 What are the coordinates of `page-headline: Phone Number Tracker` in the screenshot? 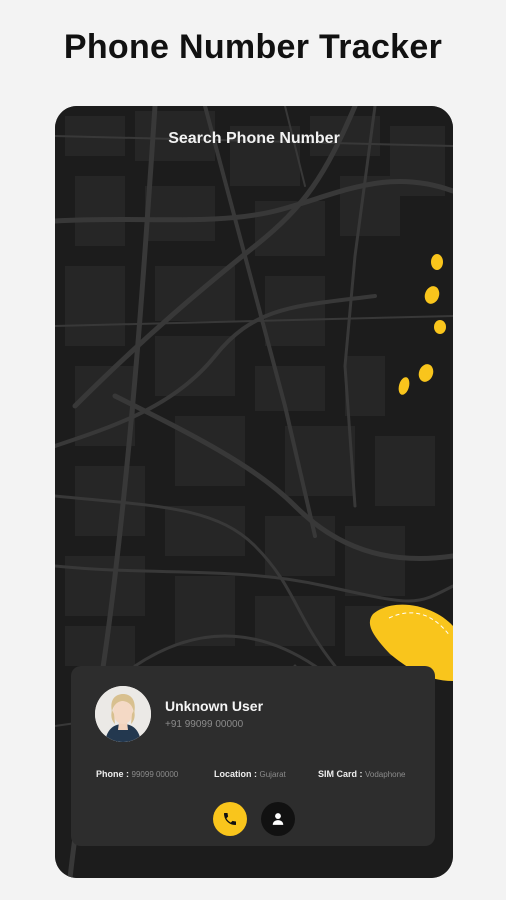 It's located at (253, 47).